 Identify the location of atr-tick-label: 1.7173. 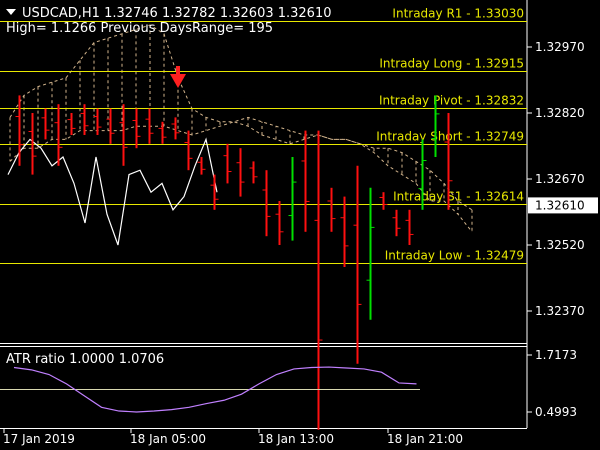
(556, 355).